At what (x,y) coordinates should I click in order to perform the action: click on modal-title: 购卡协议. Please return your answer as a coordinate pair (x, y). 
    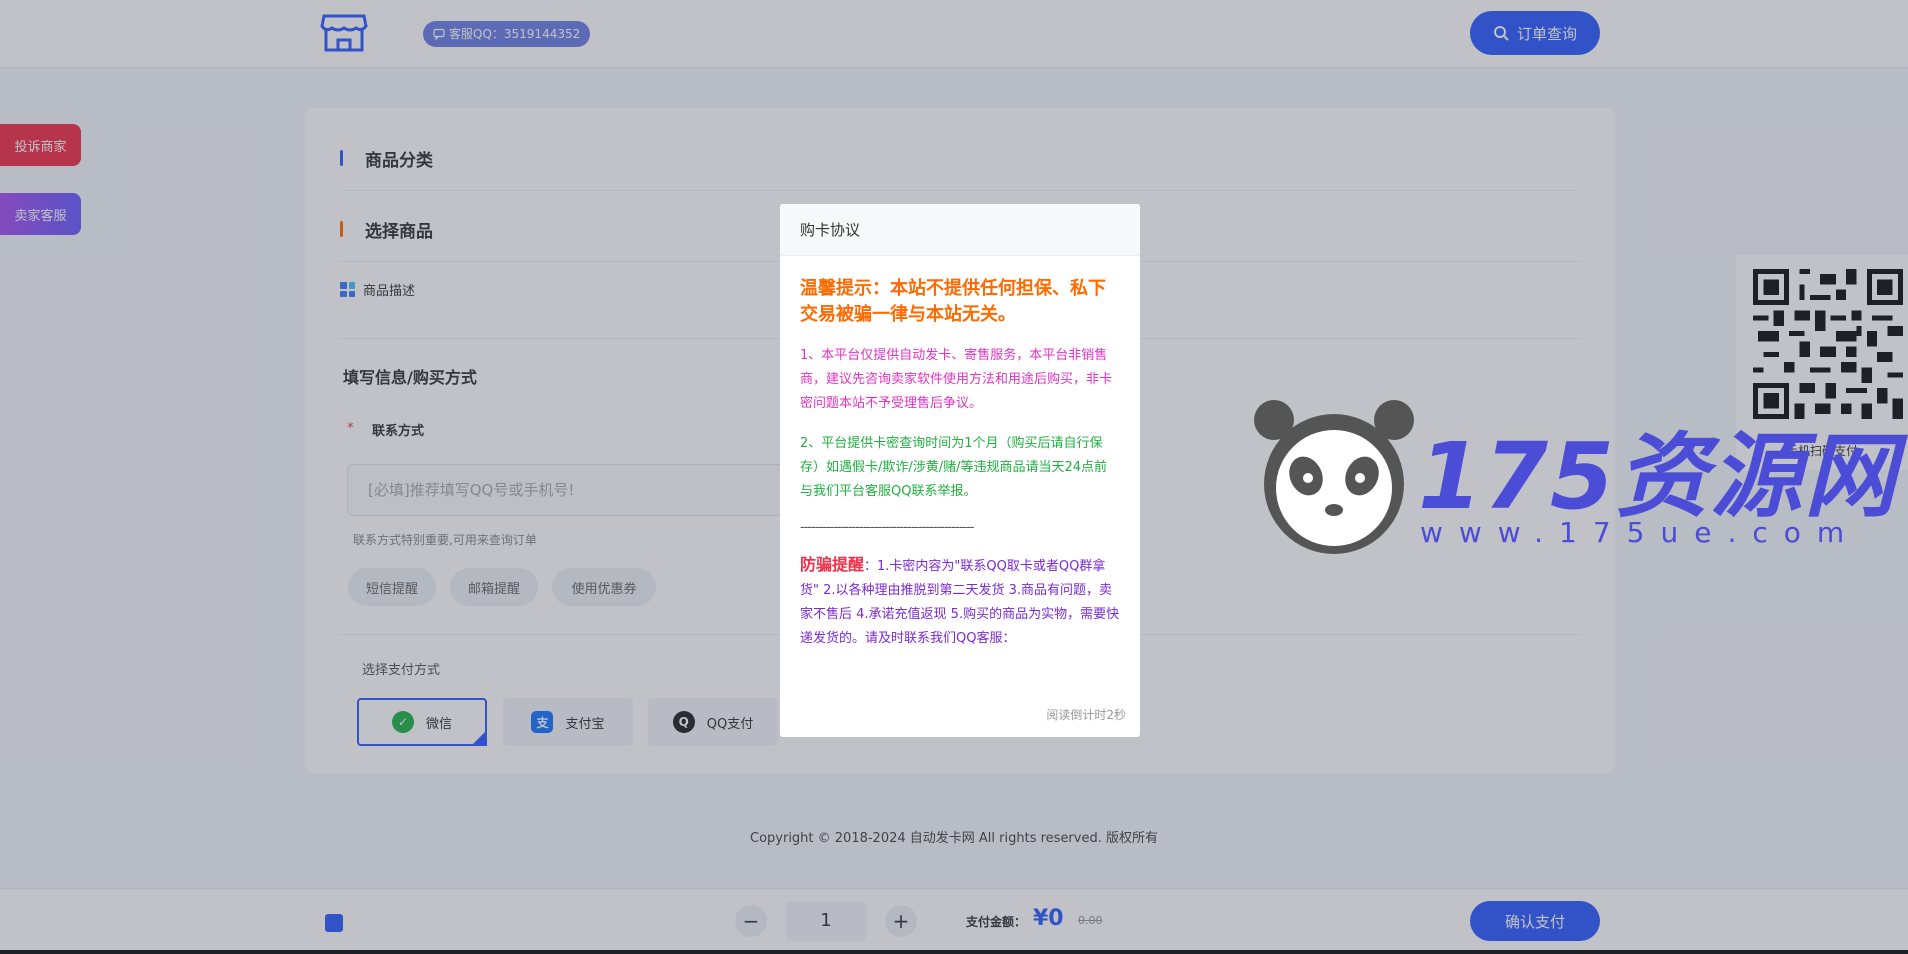
    Looking at the image, I should click on (960, 230).